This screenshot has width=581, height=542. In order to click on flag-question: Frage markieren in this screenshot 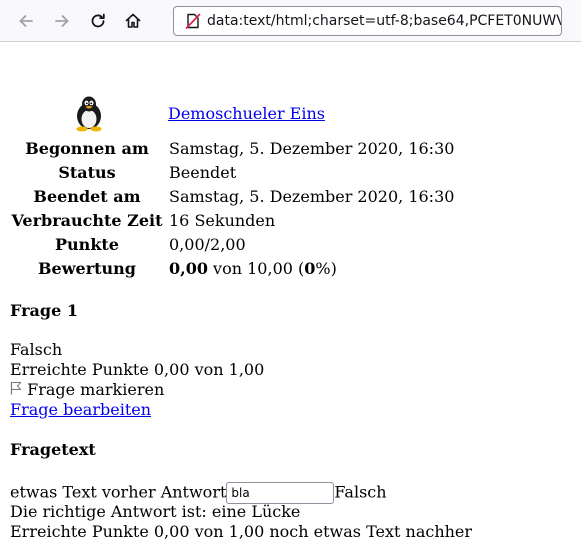, I will do `click(137, 390)`.